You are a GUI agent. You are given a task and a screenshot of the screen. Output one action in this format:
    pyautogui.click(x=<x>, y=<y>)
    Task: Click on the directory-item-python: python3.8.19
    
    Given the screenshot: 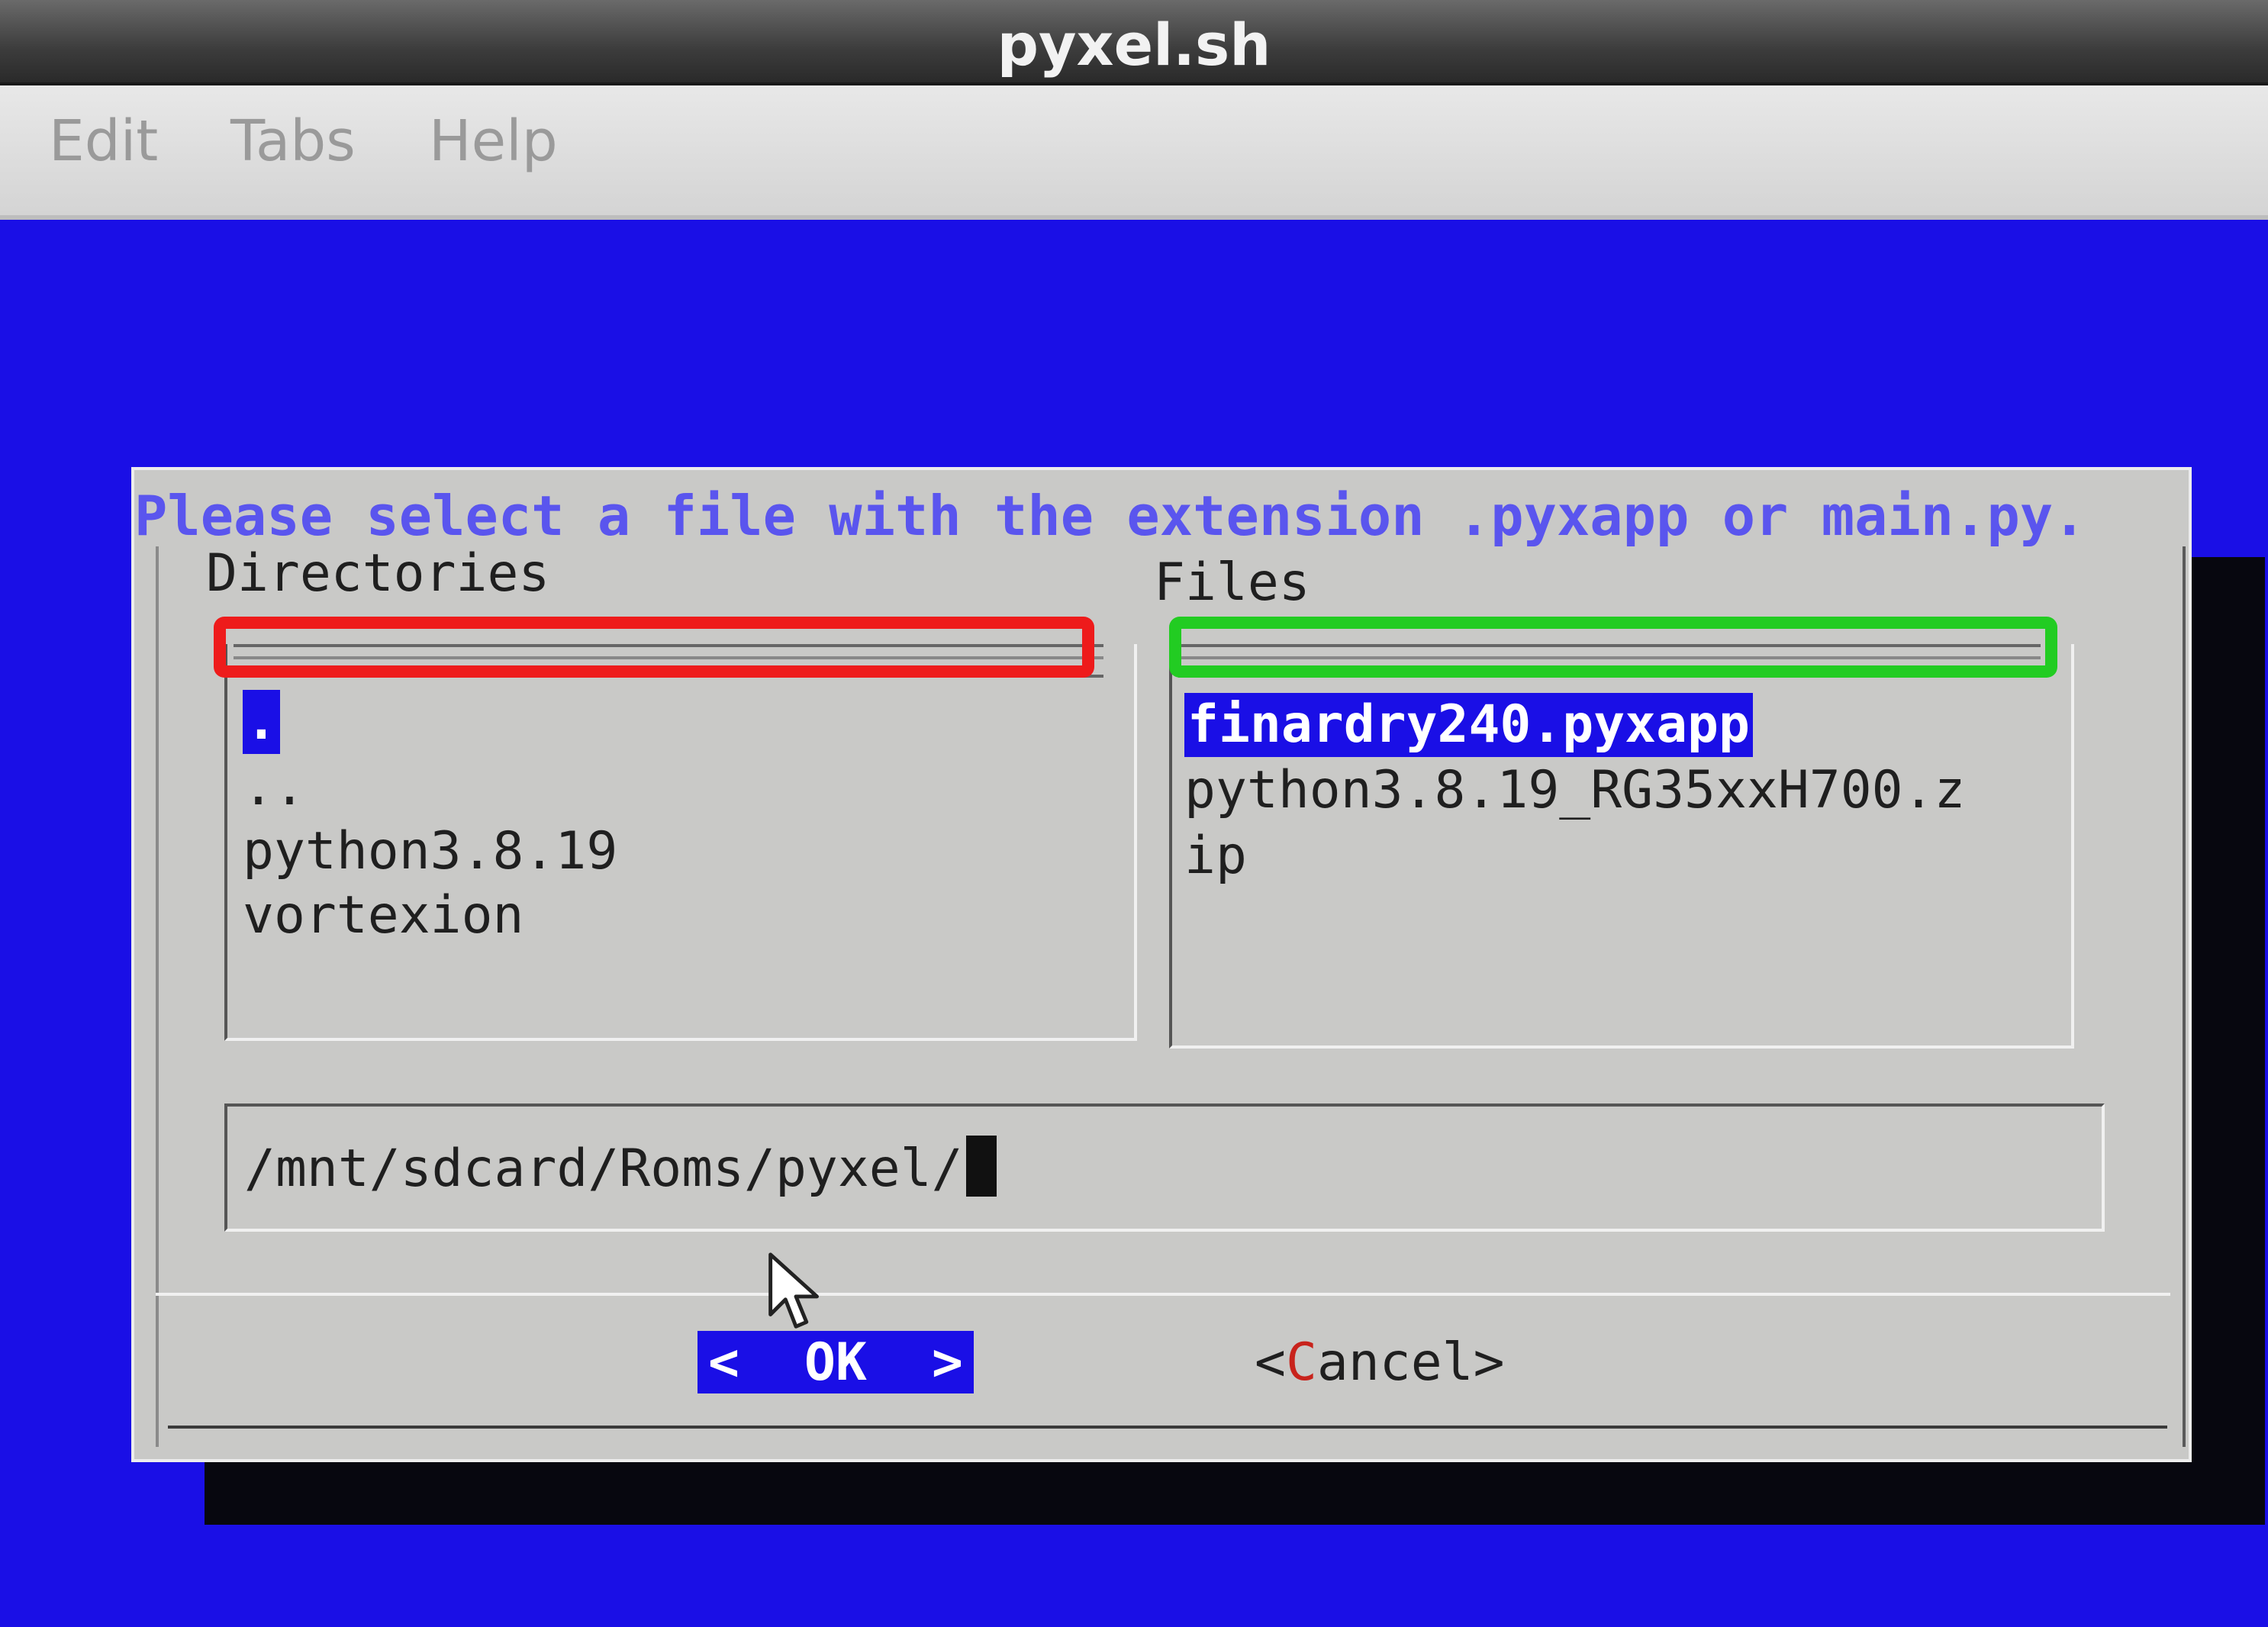 What is the action you would take?
    pyautogui.click(x=430, y=852)
    